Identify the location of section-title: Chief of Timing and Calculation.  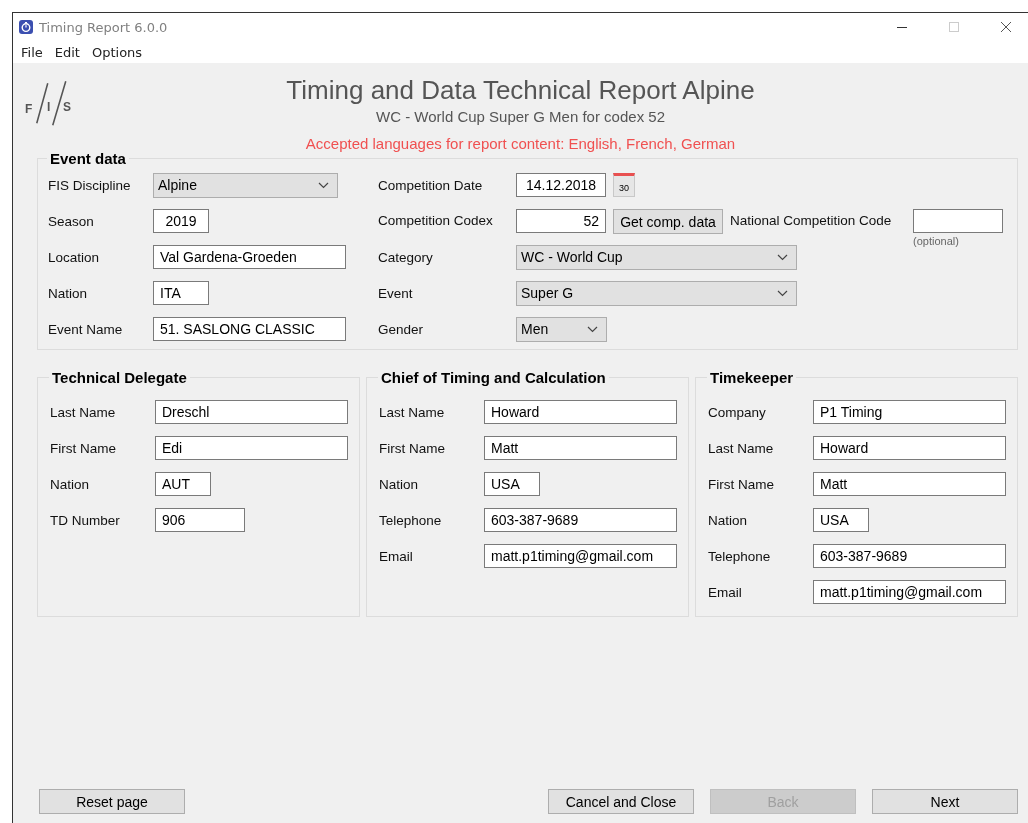
(493, 377).